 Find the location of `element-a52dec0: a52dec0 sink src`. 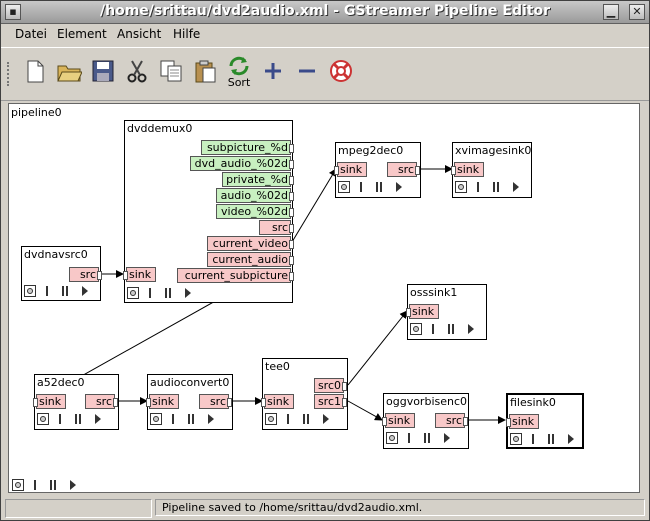

element-a52dec0: a52dec0 sink src is located at coordinates (76, 402).